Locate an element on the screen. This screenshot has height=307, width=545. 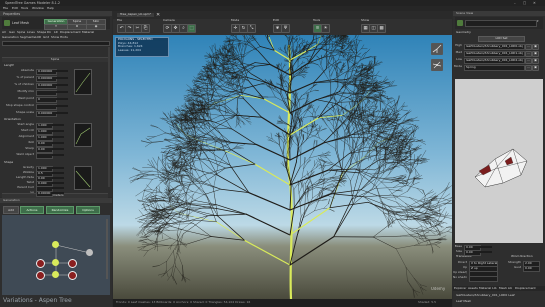
lighting-icon: ☀ is located at coordinates (325, 28).